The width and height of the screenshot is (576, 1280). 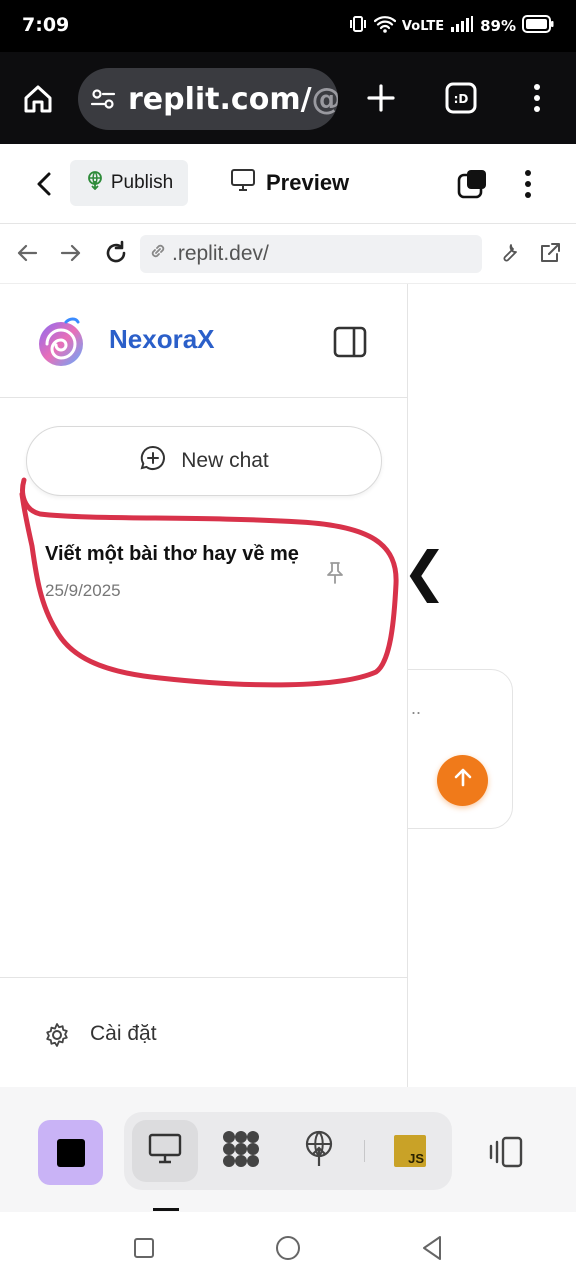 What do you see at coordinates (528, 184) in the screenshot?
I see `replit-menu-icon` at bounding box center [528, 184].